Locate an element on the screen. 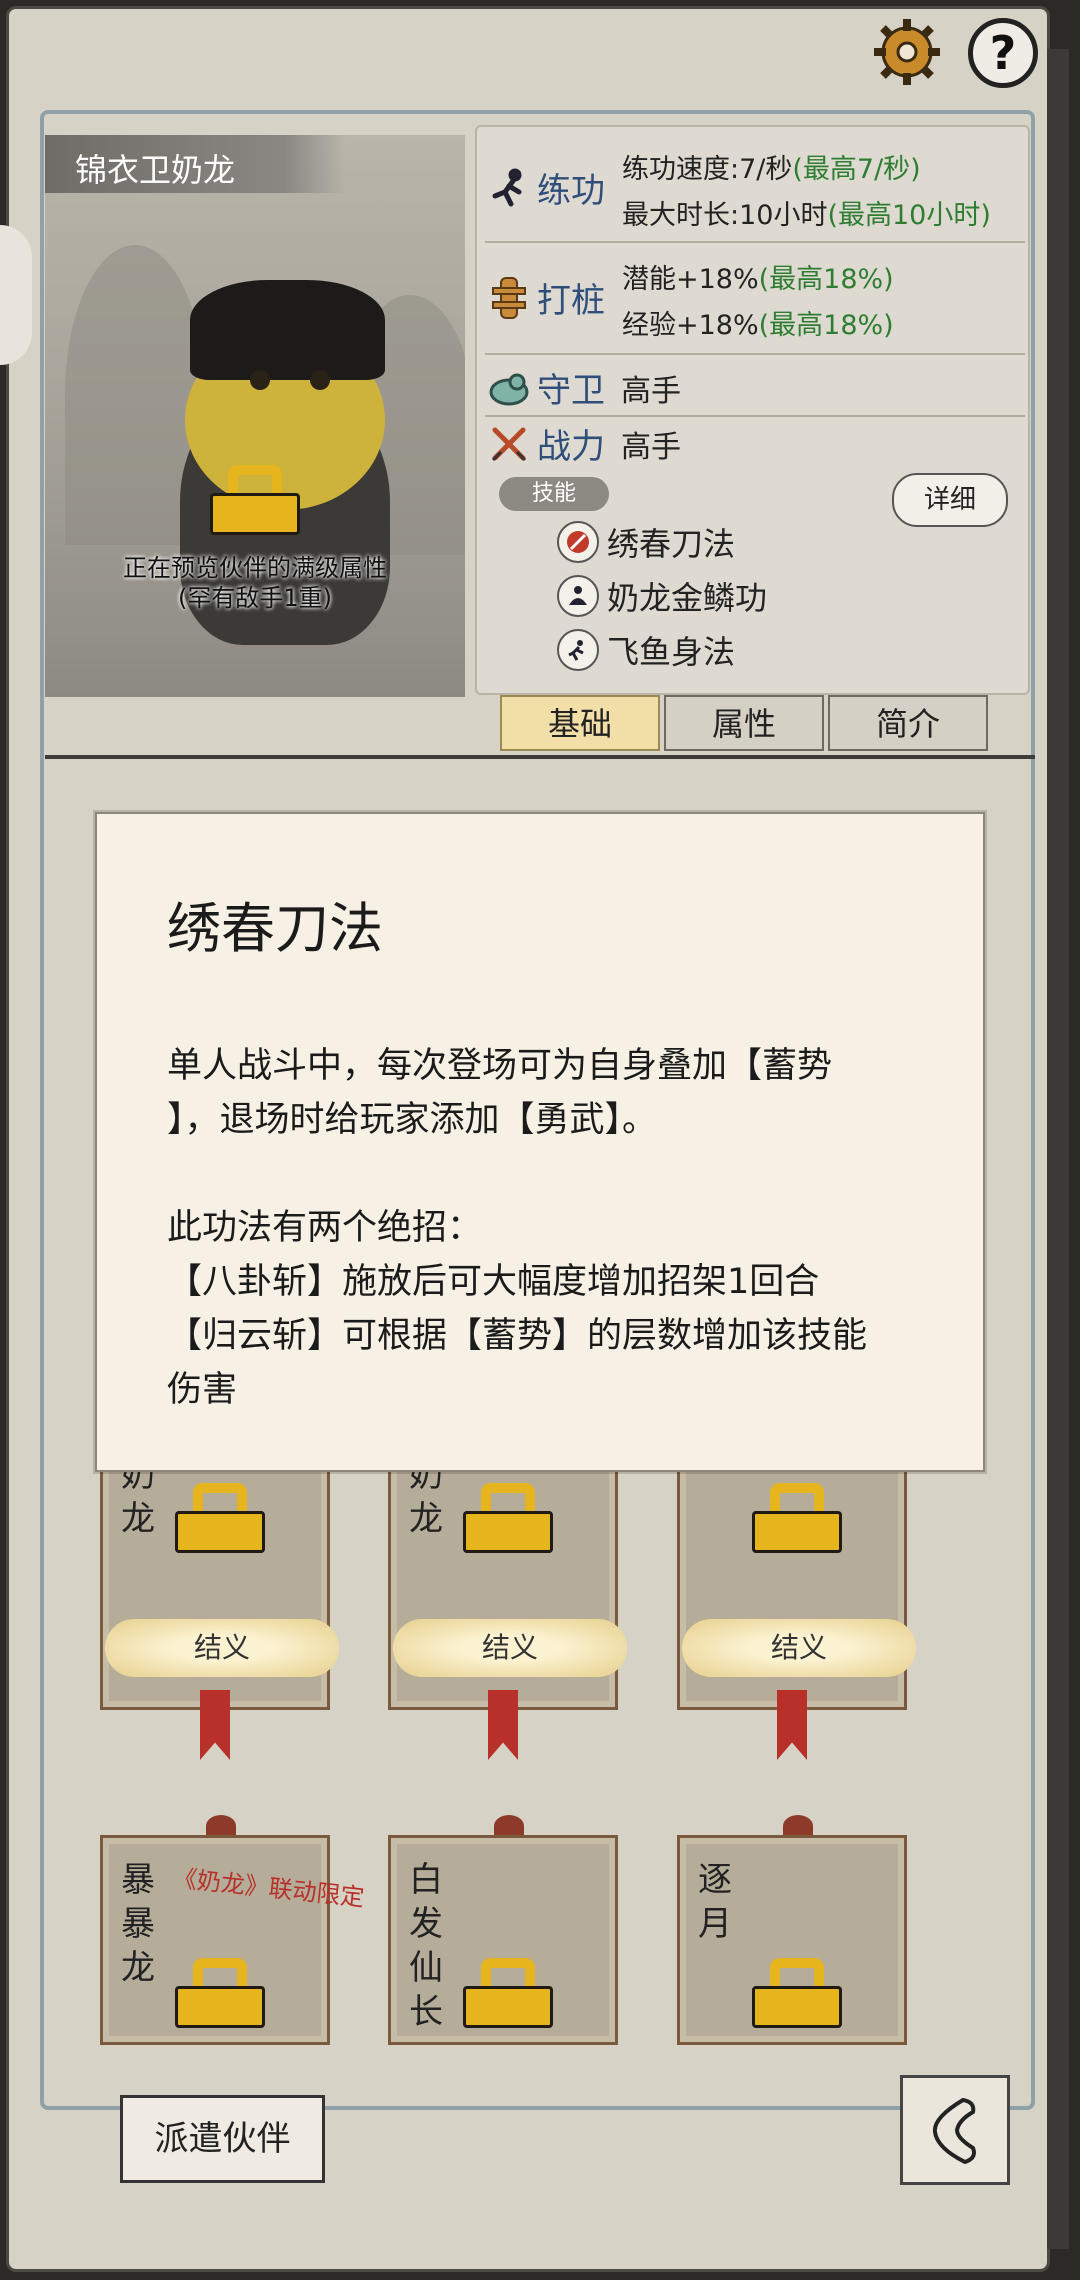  companion-card: 白发仙长 is located at coordinates (503, 1940).